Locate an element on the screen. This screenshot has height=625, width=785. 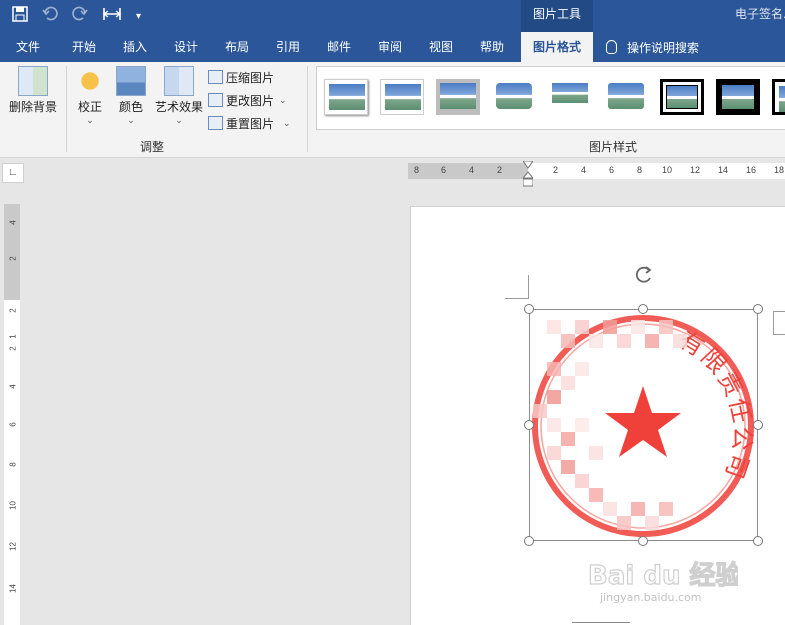
change-picture-label: 更改图片 is located at coordinates (250, 100).